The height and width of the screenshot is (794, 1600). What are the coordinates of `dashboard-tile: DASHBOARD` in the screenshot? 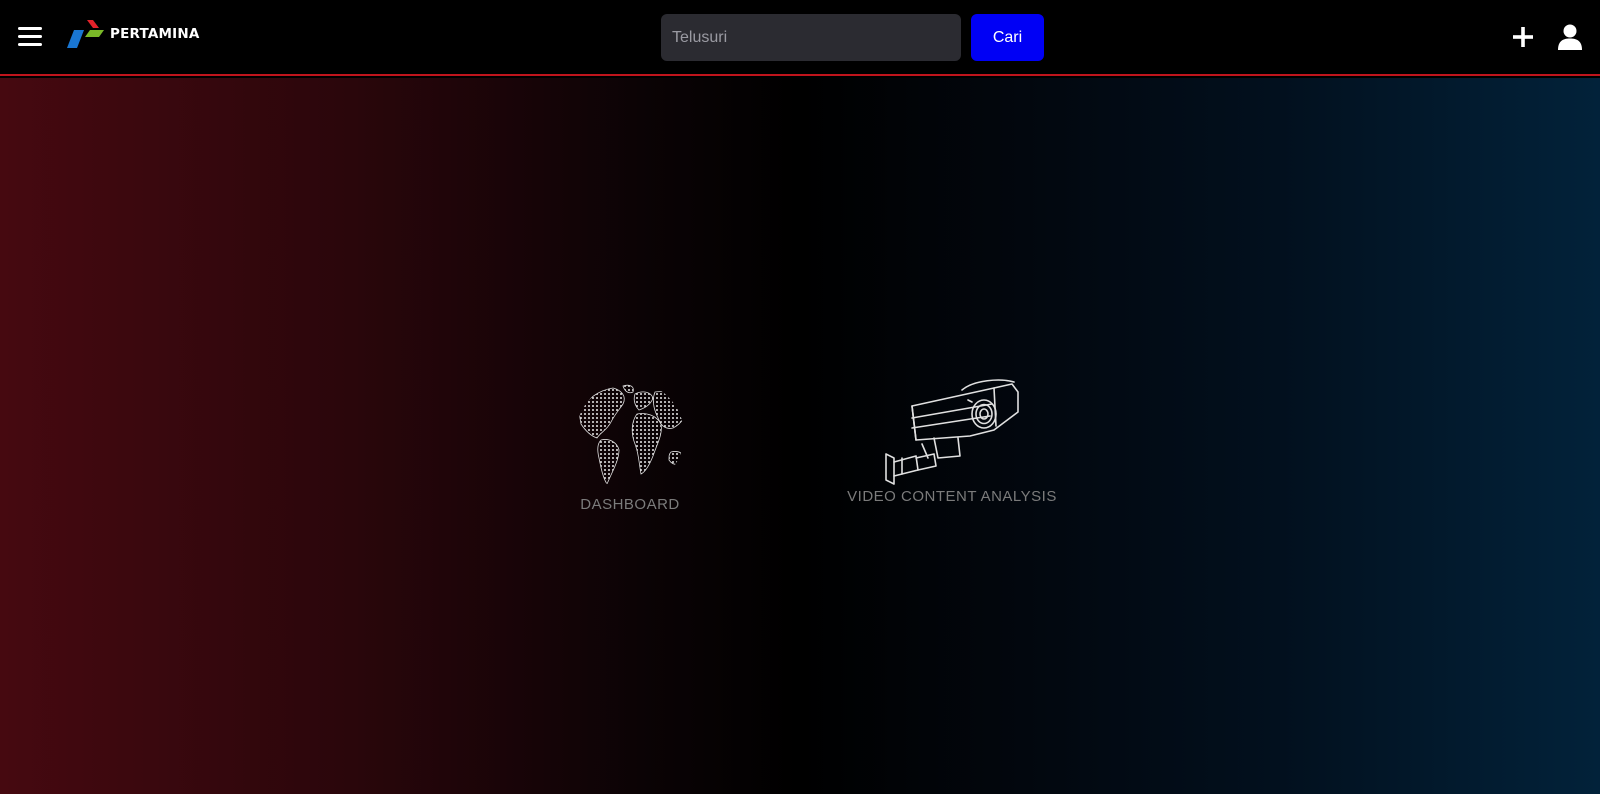 It's located at (630, 446).